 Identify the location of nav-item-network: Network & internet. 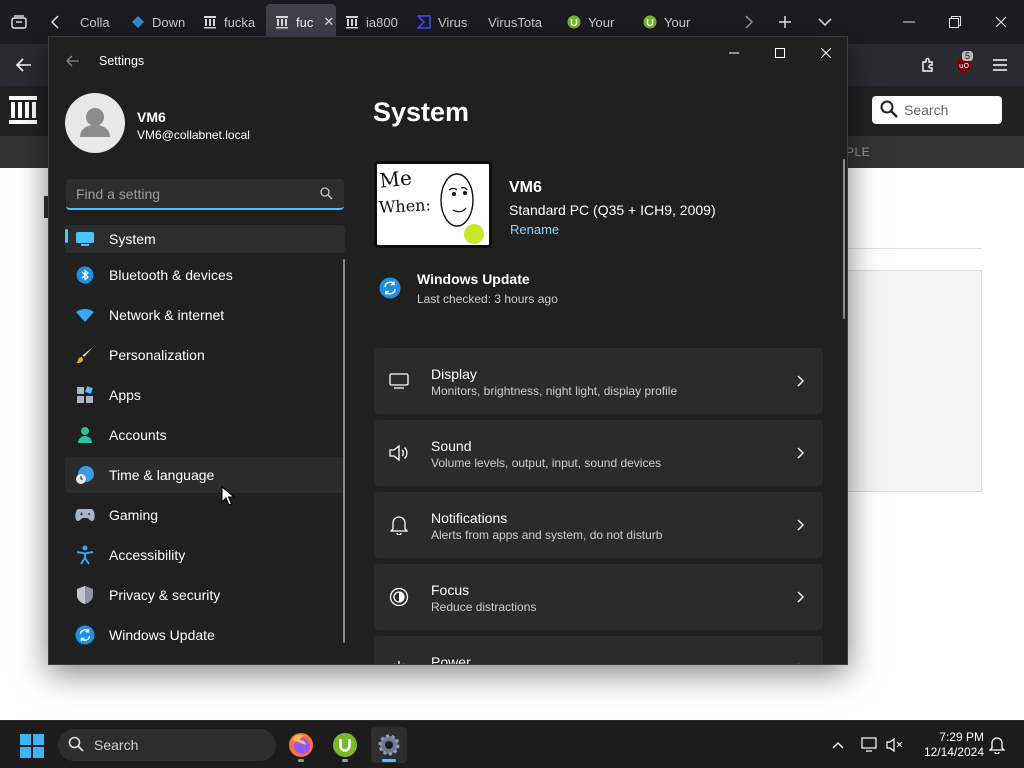
(205, 315).